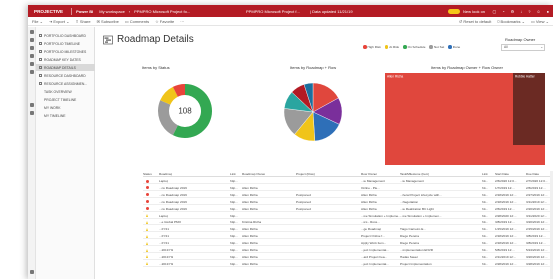 The height and width of the screenshot is (279, 553). What do you see at coordinates (449, 119) in the screenshot?
I see `treemap-tile-allen` at bounding box center [449, 119].